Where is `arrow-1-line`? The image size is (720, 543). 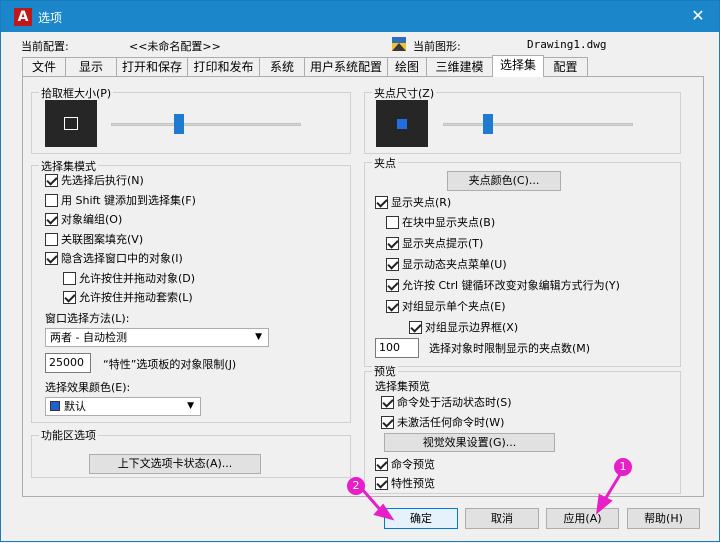 arrow-1-line is located at coordinates (612, 487).